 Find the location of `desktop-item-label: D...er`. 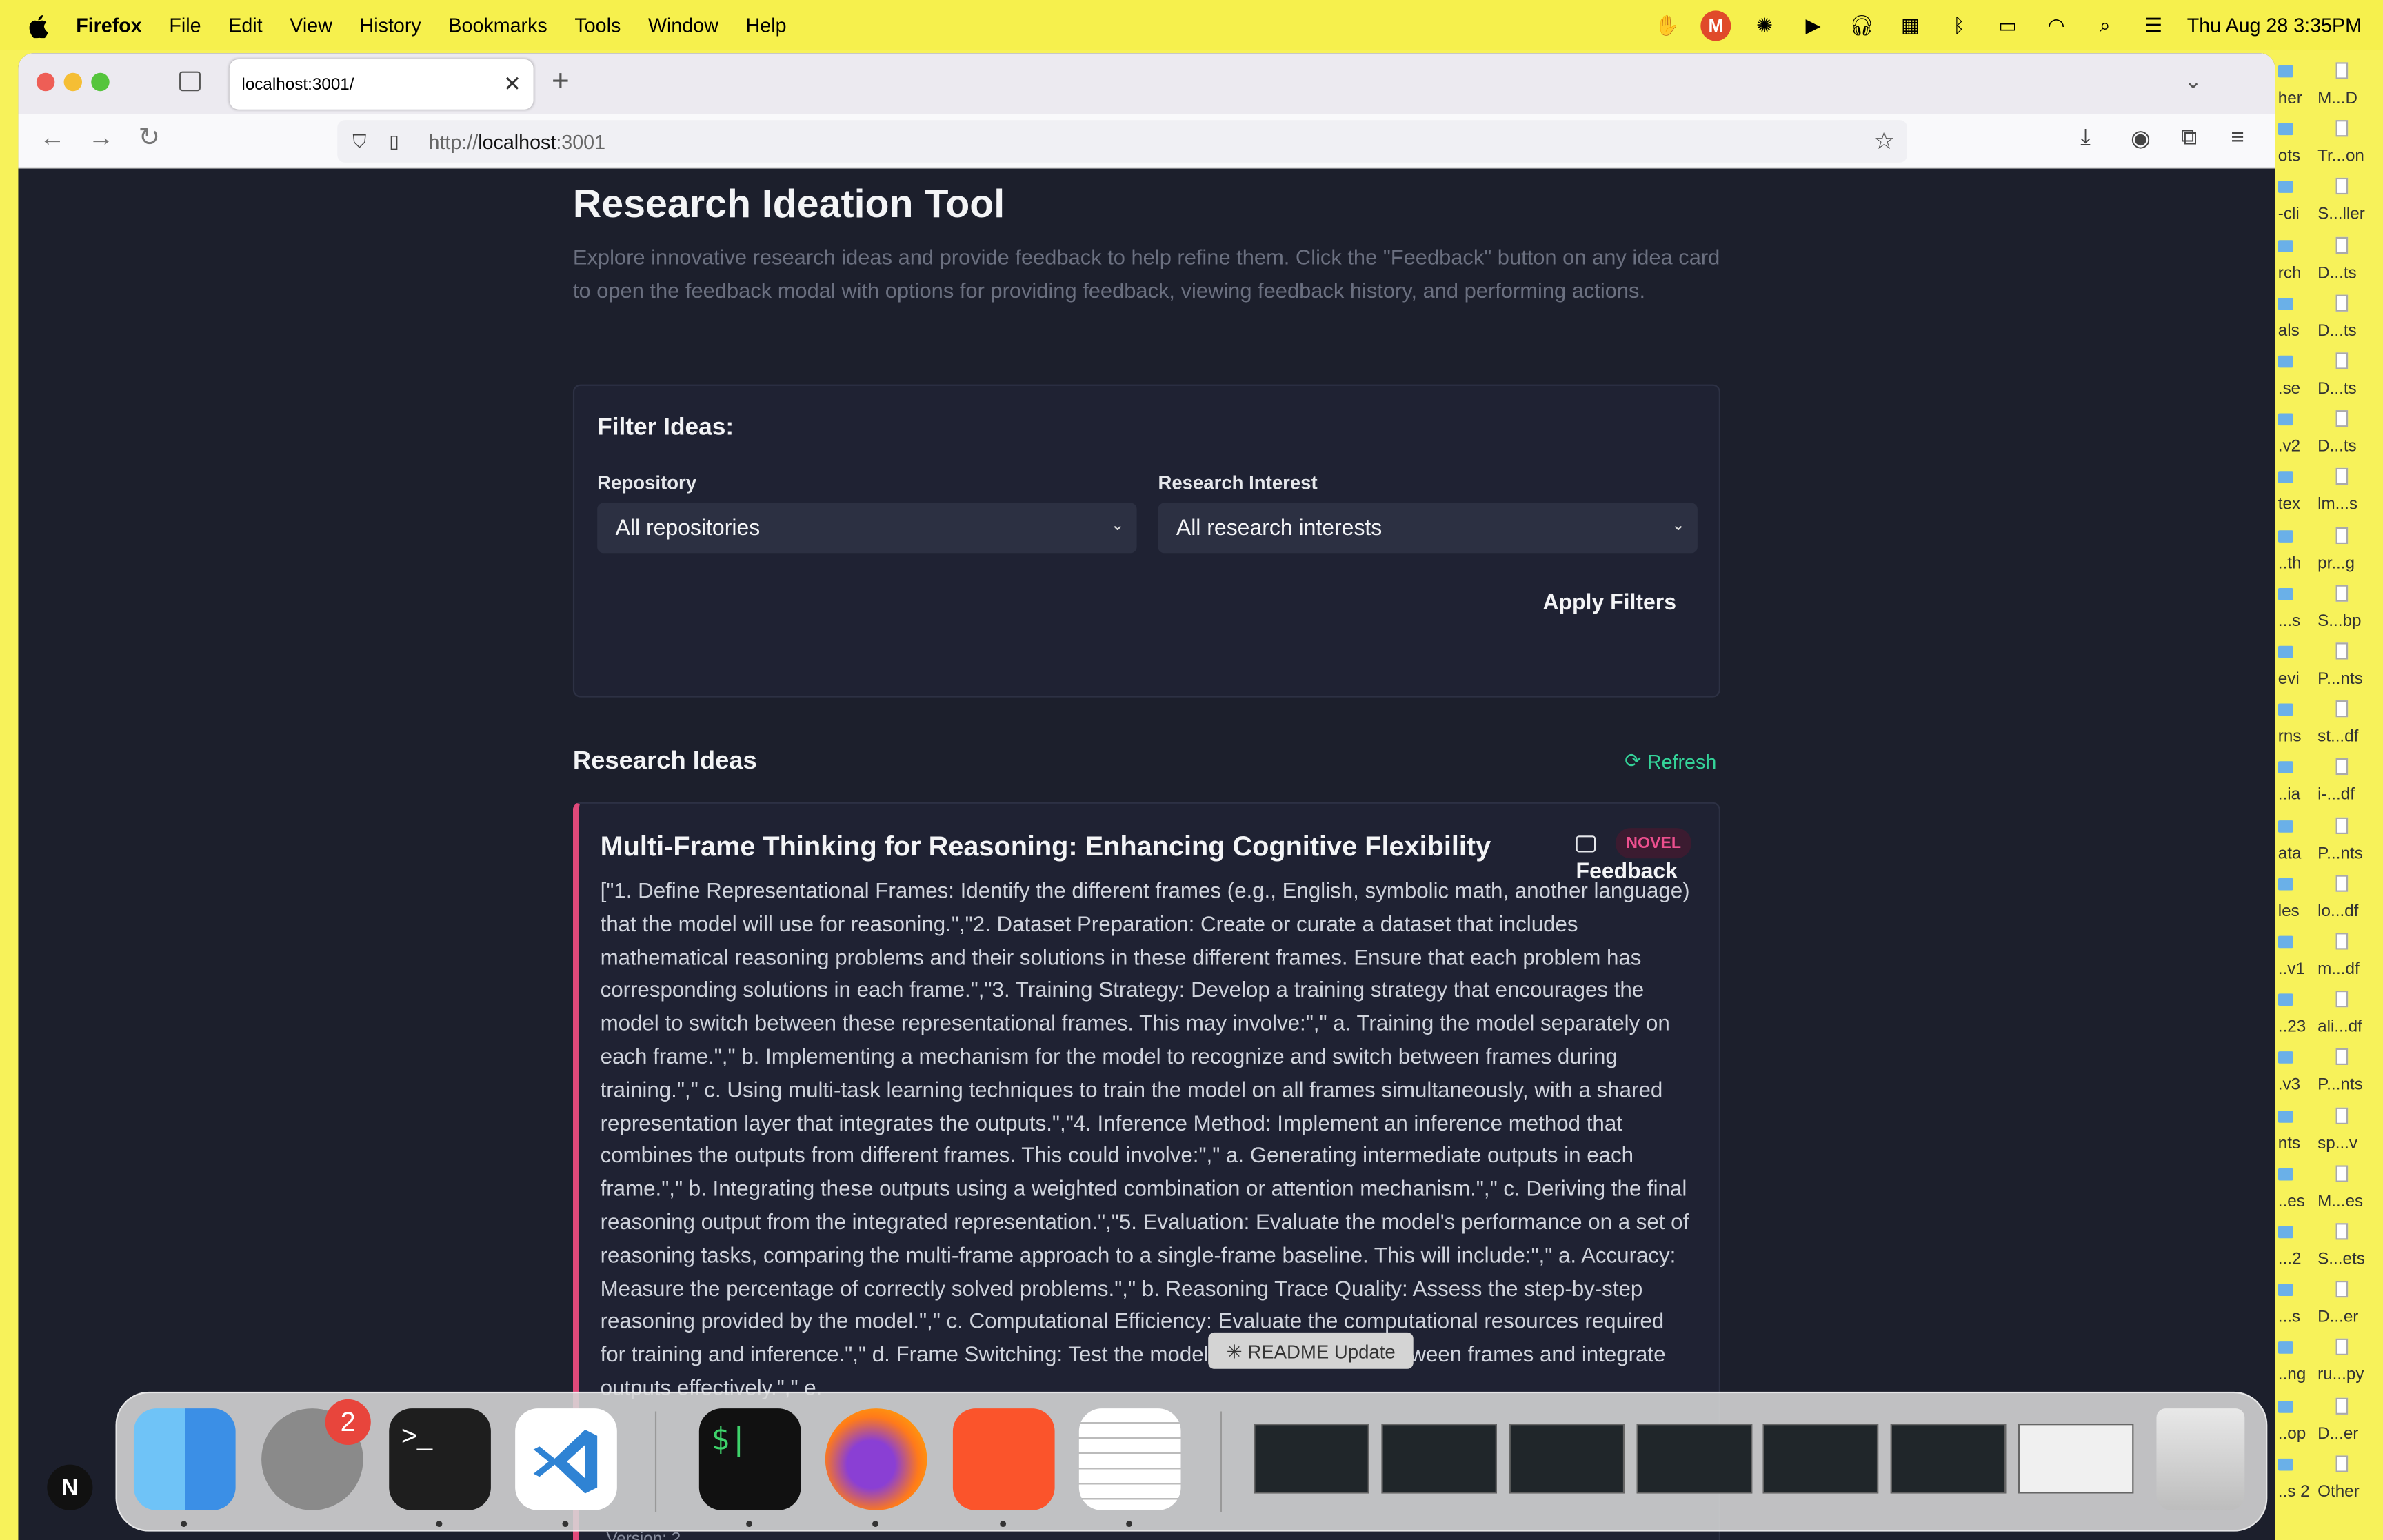

desktop-item-label: D...er is located at coordinates (2338, 1318).